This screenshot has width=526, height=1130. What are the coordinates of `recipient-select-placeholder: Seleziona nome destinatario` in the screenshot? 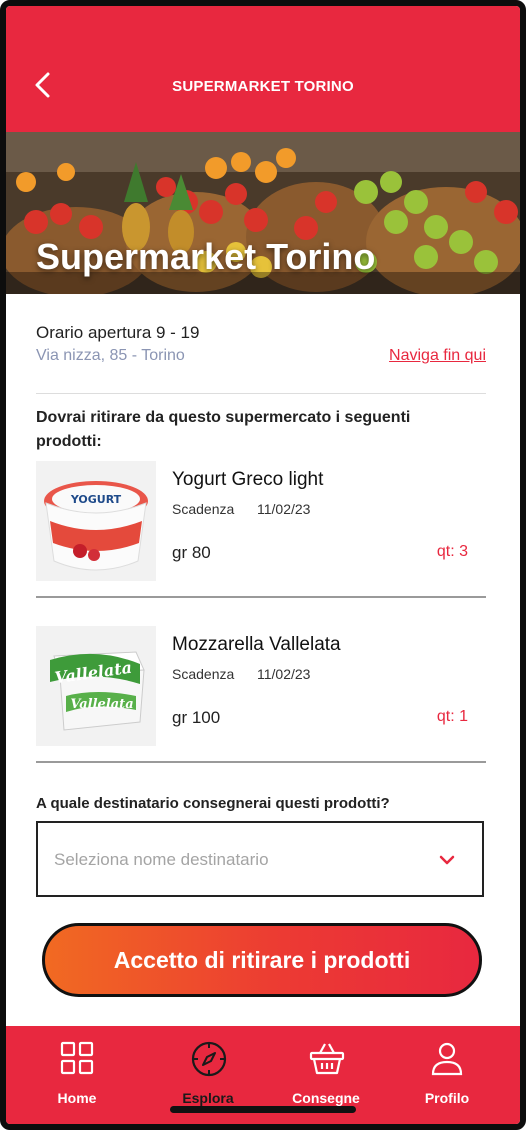 It's located at (161, 859).